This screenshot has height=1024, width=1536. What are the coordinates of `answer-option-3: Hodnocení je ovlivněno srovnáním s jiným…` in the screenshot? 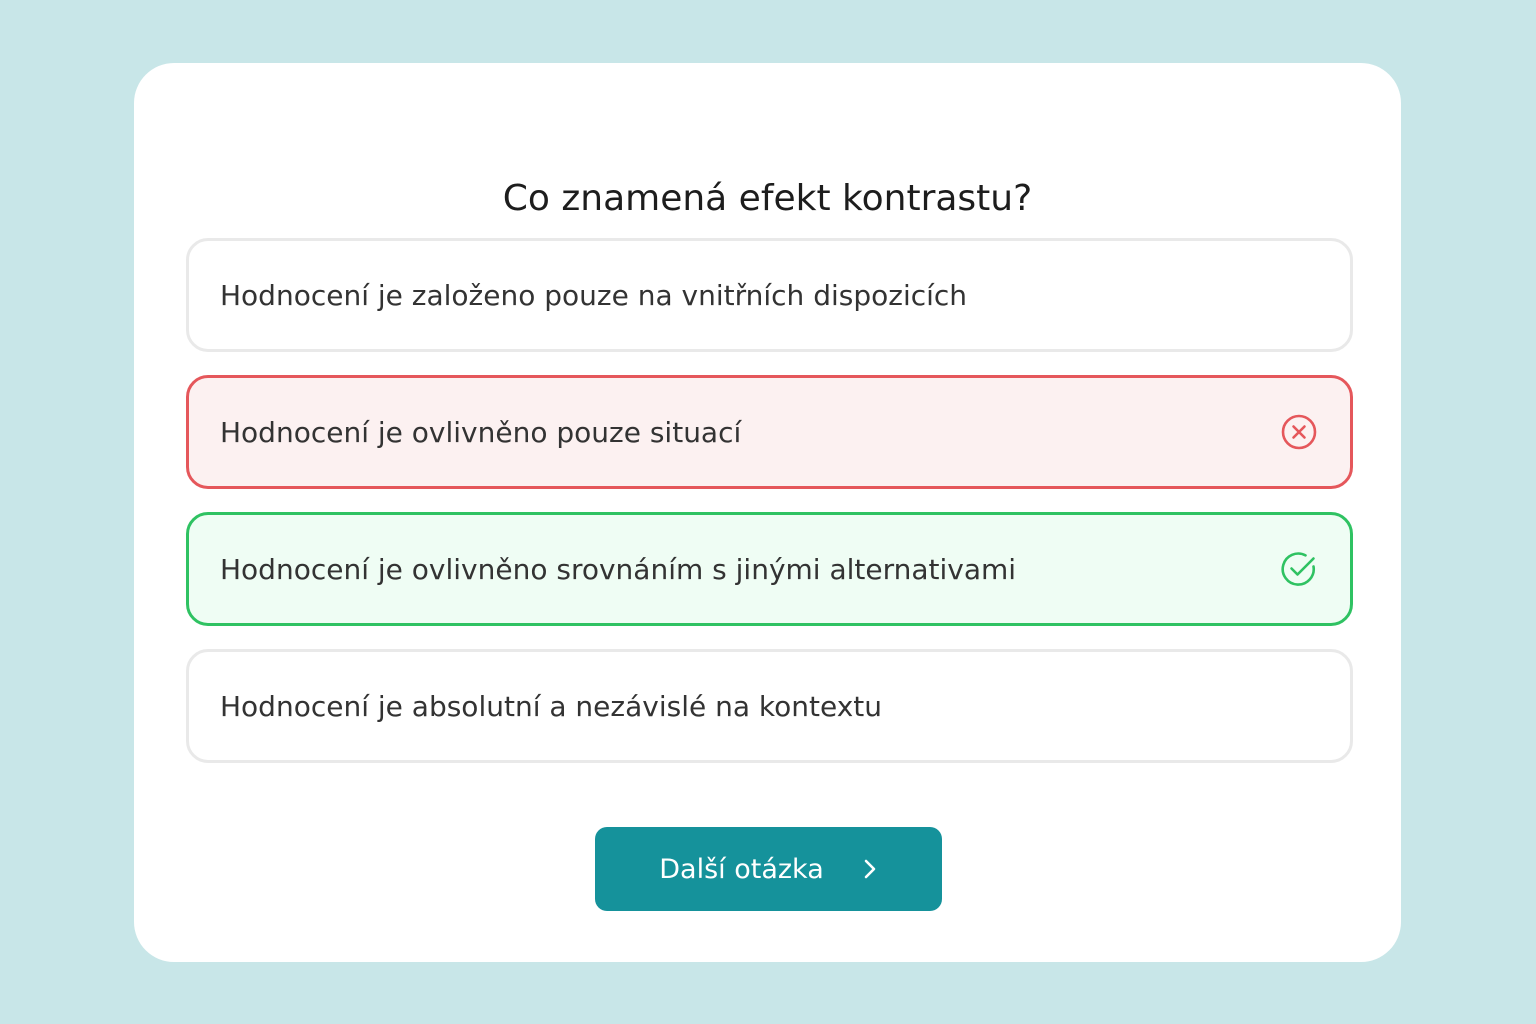 It's located at (769, 569).